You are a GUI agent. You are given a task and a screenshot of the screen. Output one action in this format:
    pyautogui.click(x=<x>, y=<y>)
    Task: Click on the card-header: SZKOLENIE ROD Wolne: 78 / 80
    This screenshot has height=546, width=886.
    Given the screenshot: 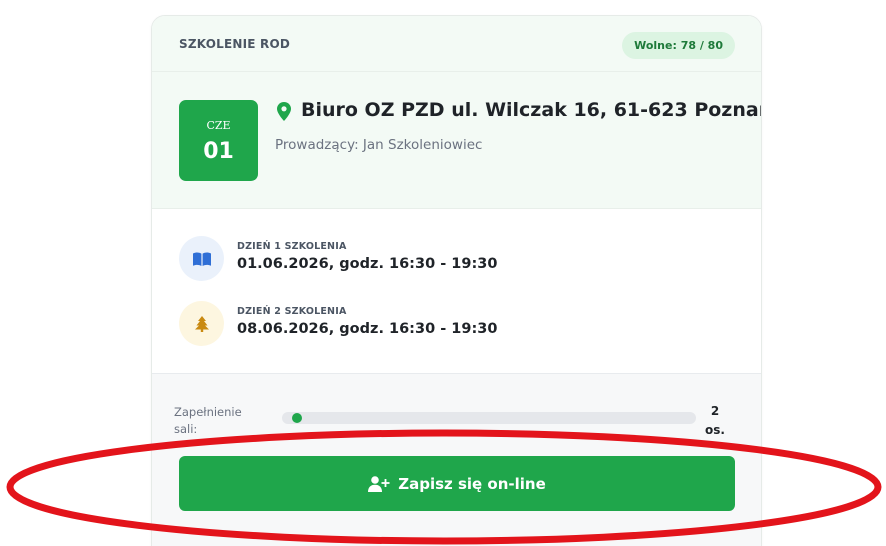 What is the action you would take?
    pyautogui.click(x=456, y=44)
    